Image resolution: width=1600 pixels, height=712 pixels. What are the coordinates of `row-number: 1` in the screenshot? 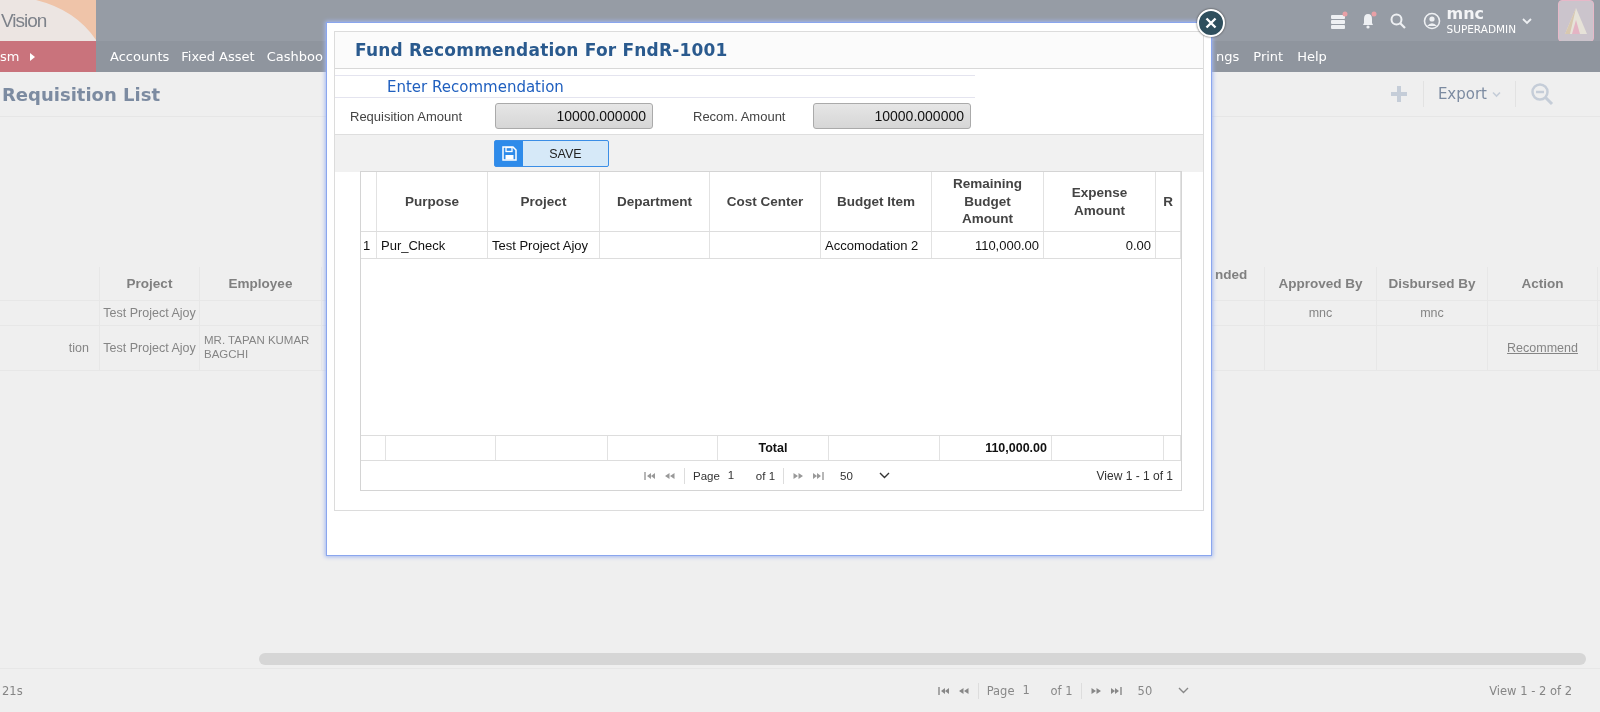 It's located at (367, 245).